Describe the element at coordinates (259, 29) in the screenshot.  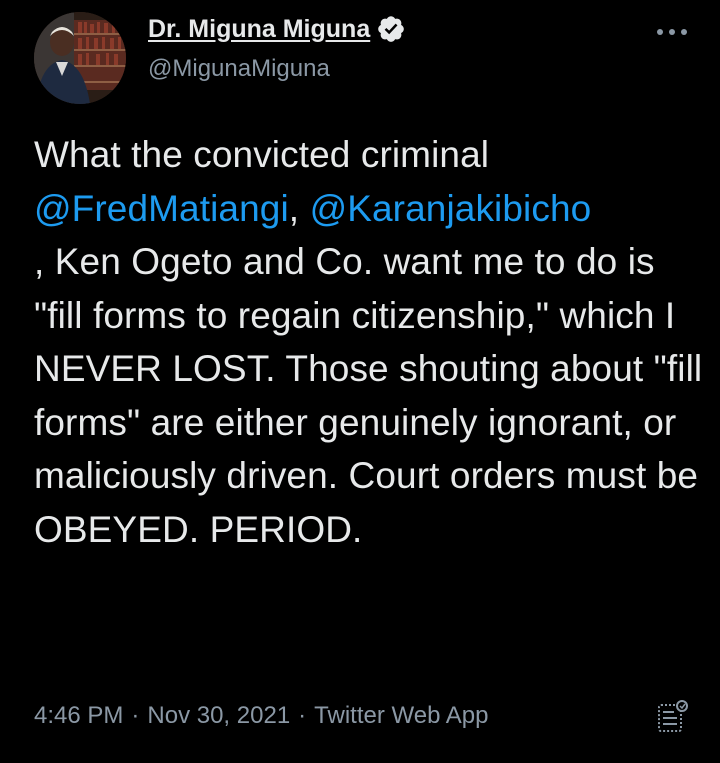
I see `display-name: Dr. Miguna Miguna` at that location.